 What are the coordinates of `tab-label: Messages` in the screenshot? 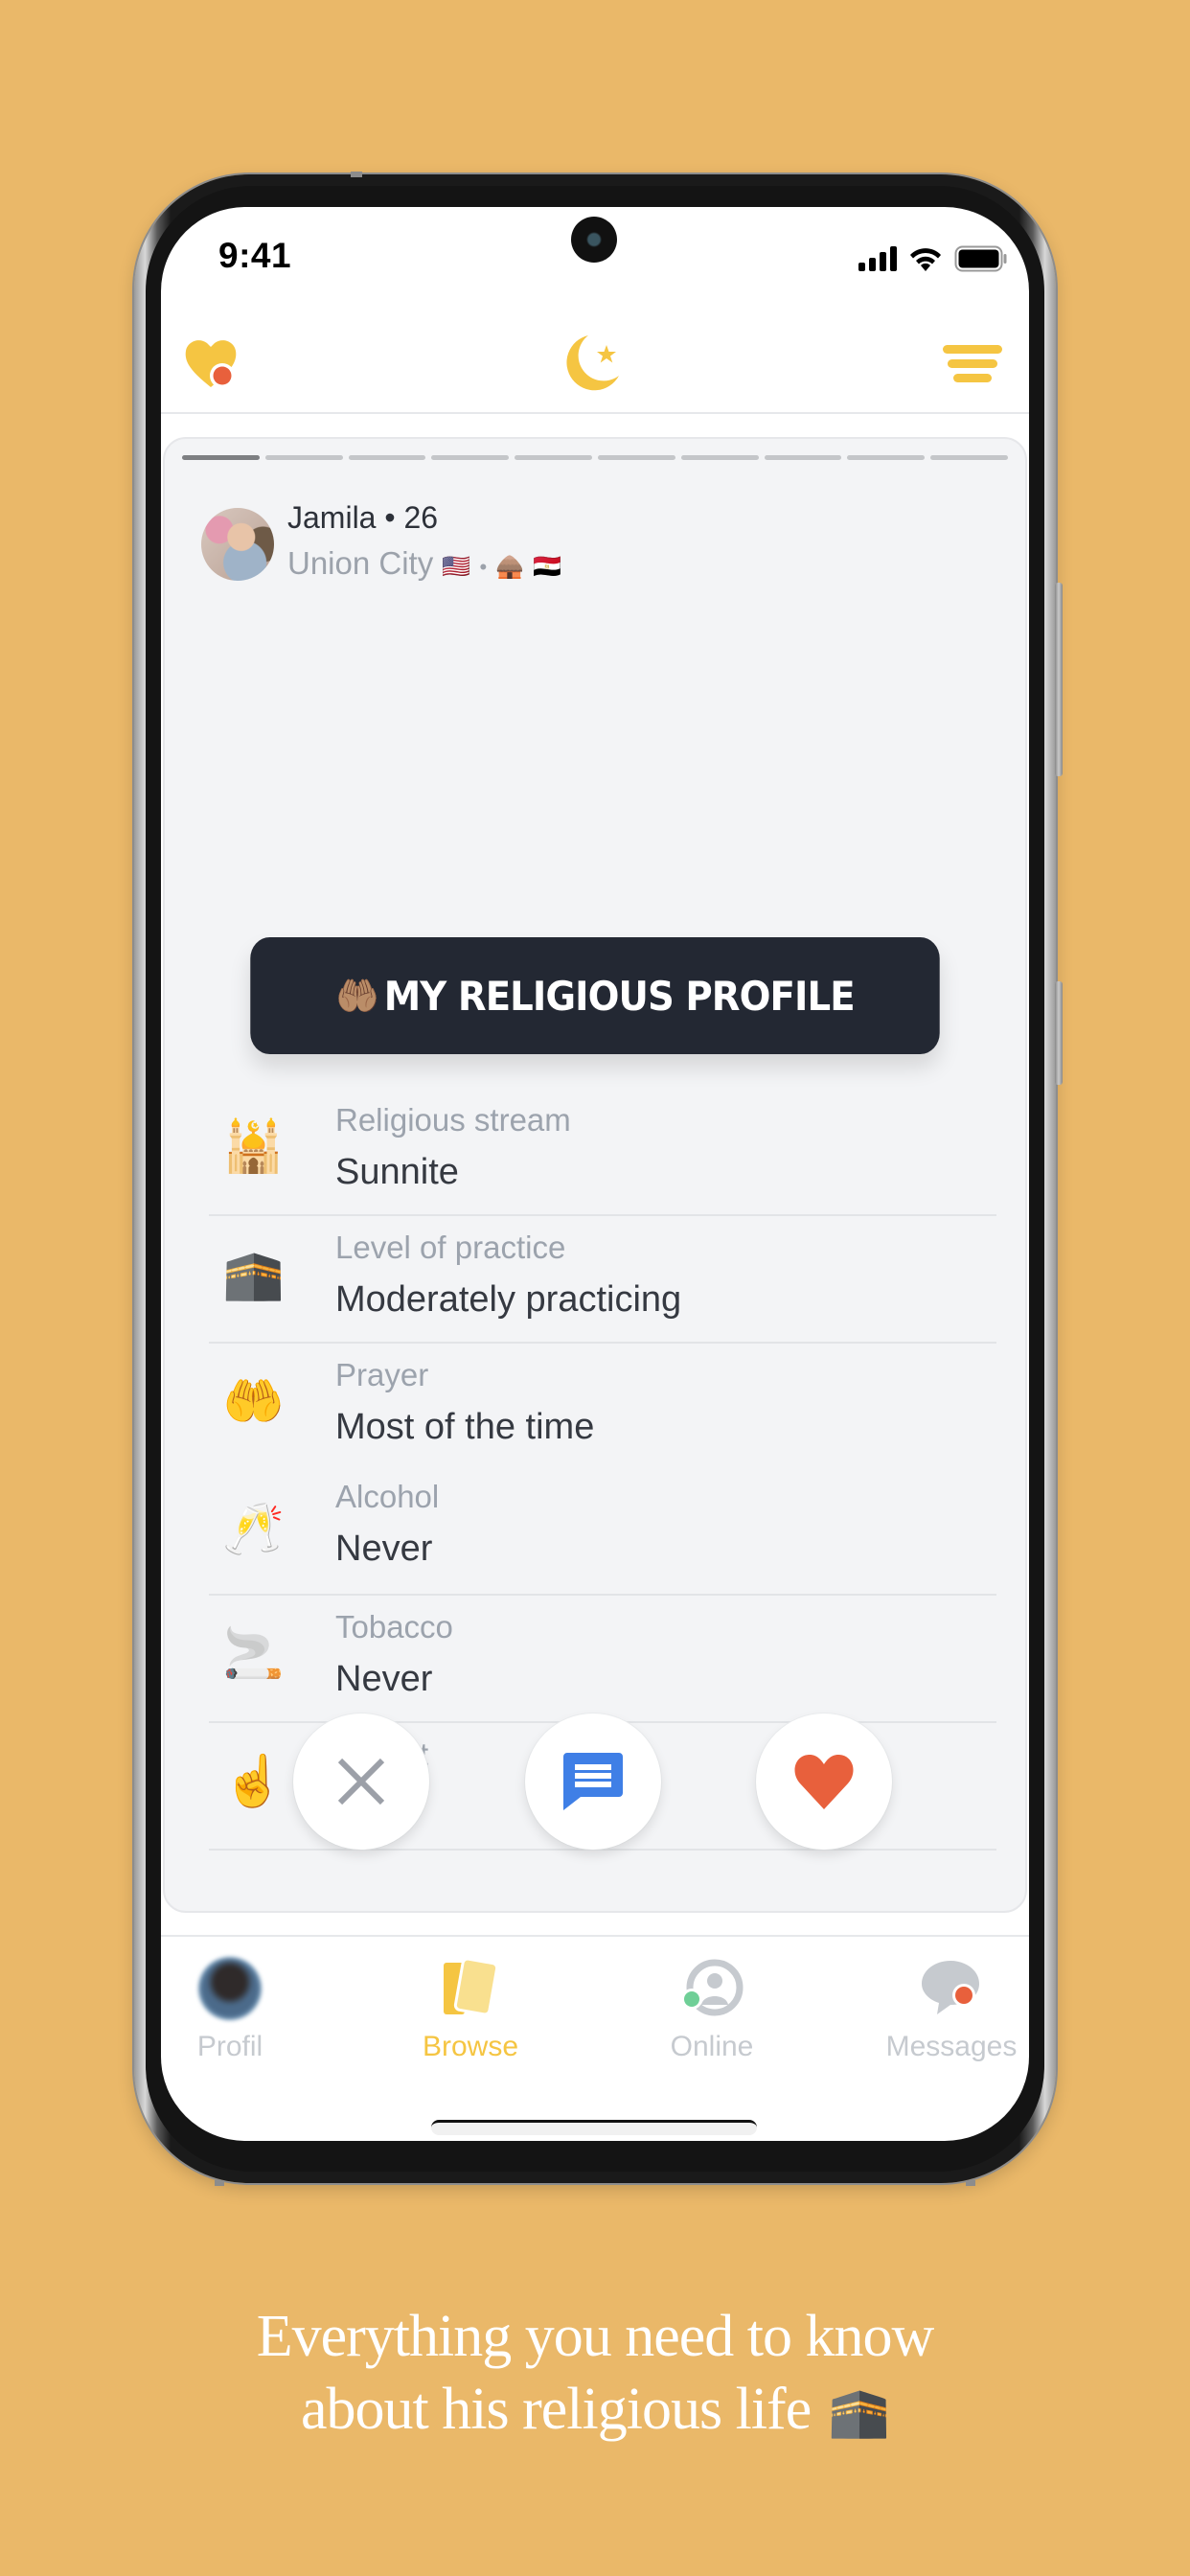 It's located at (952, 2046).